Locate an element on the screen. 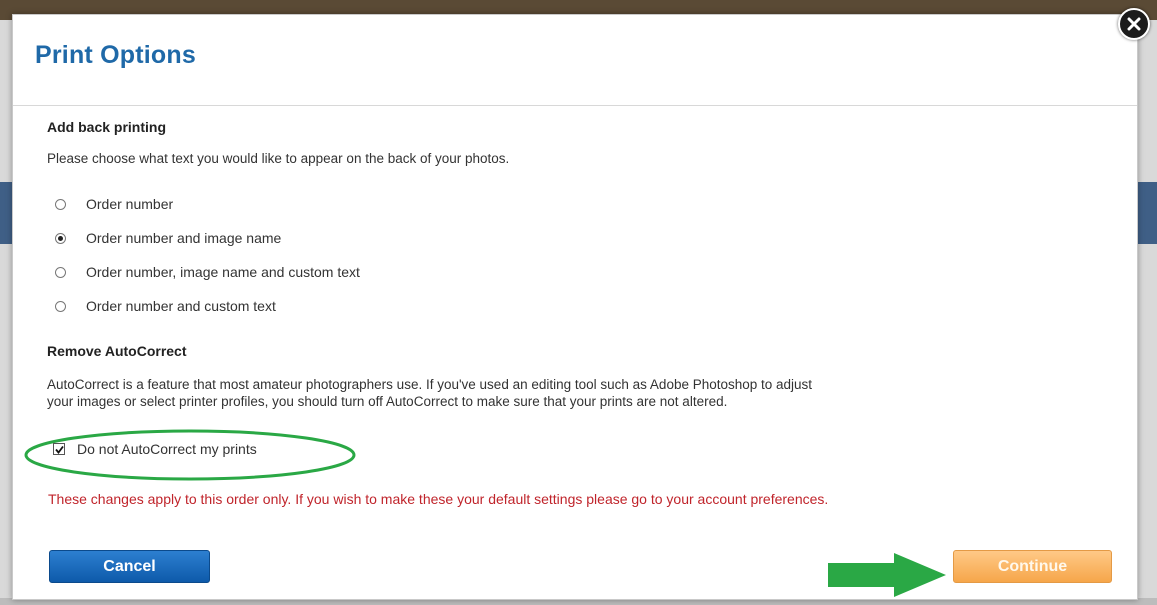 The width and height of the screenshot is (1157, 605). radio-label: Order number, image name and custom text is located at coordinates (223, 272).